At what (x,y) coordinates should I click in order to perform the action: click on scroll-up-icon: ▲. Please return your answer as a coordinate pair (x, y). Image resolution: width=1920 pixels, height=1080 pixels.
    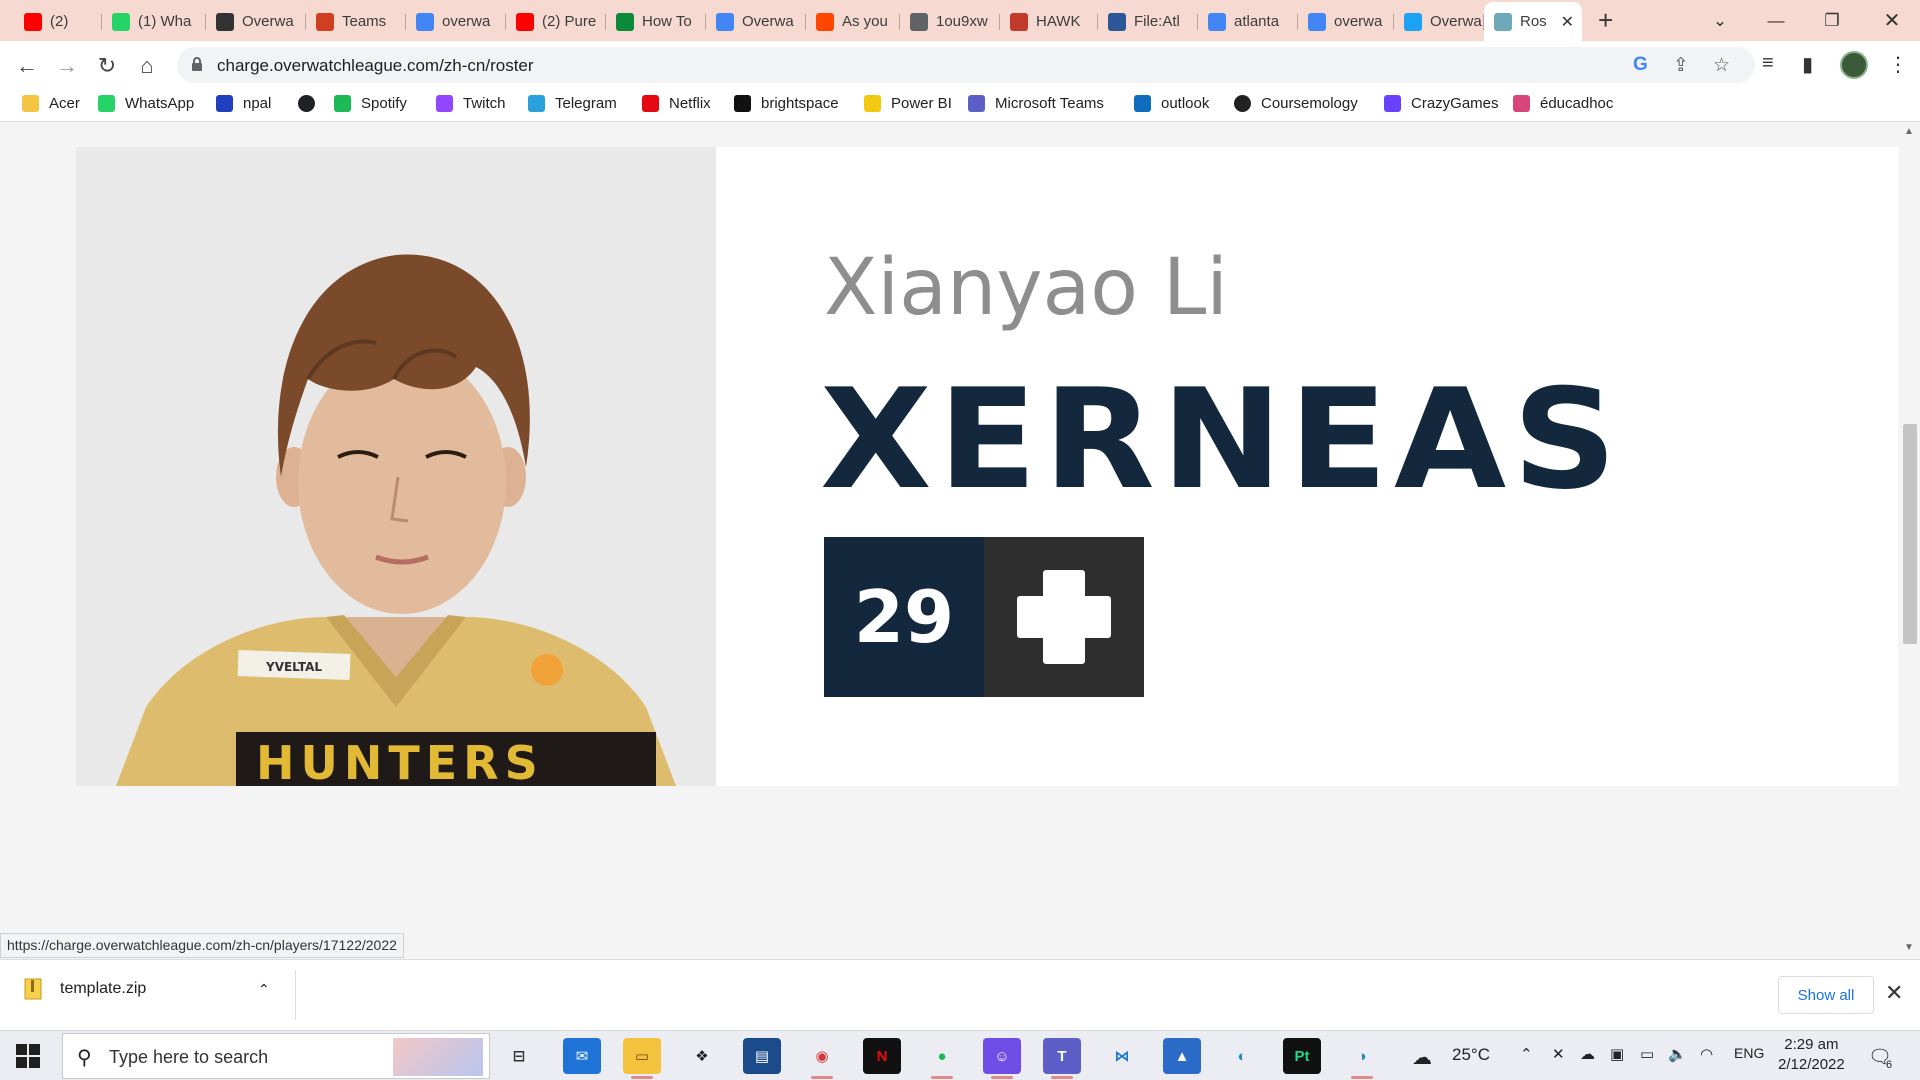
    Looking at the image, I should click on (1909, 131).